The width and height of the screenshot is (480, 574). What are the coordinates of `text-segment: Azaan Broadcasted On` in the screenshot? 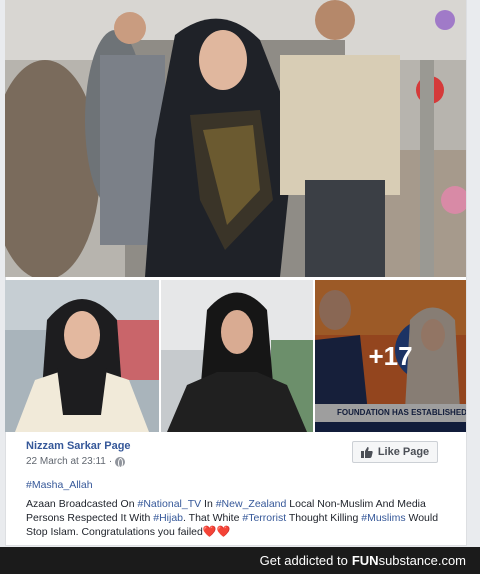 It's located at (82, 504).